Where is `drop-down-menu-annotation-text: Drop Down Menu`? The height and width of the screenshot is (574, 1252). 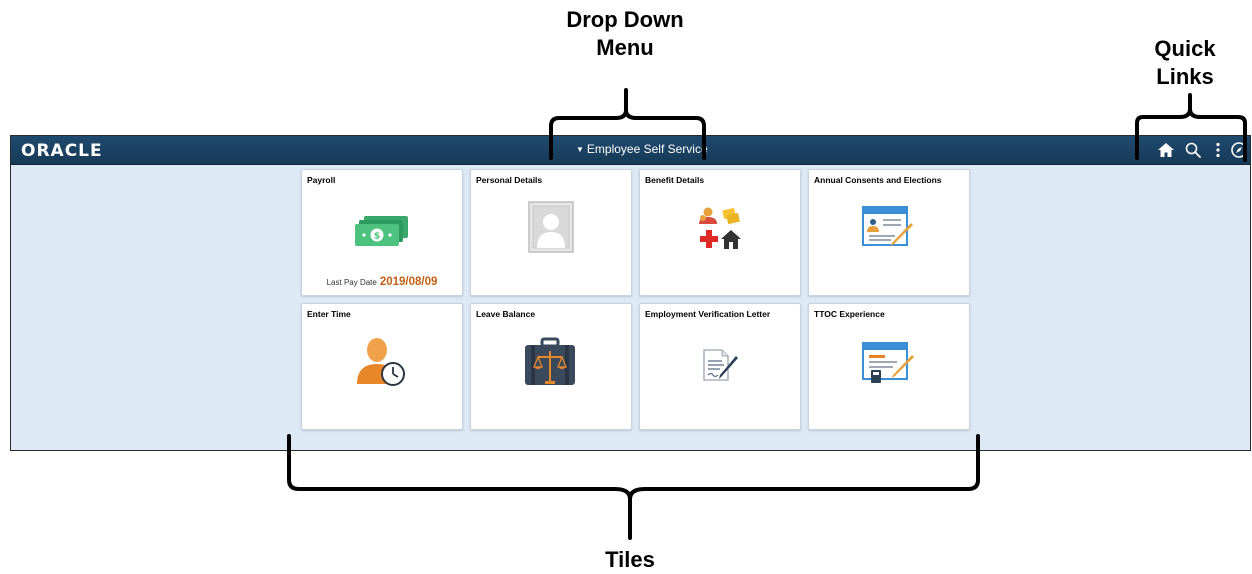
drop-down-menu-annotation-text: Drop Down Menu is located at coordinates (625, 33).